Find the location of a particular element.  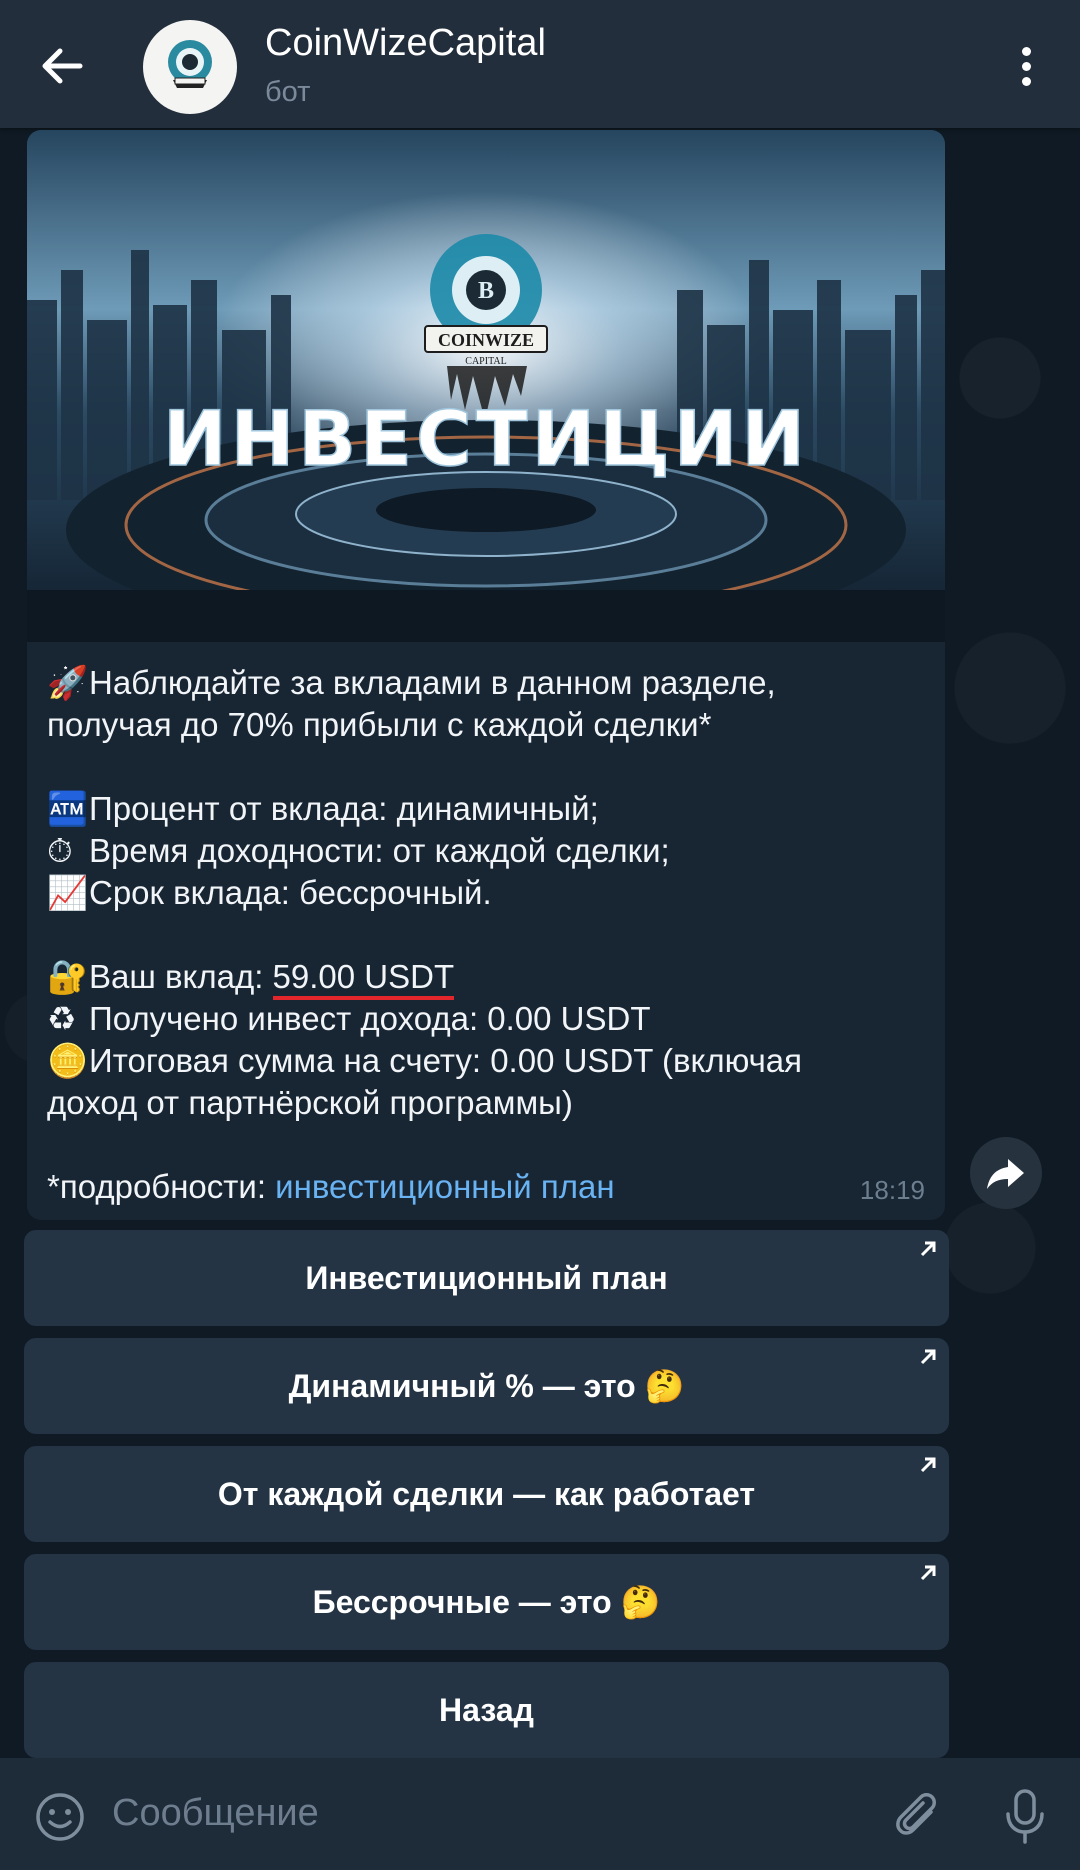

banner-logo-subtext: CAPITAL is located at coordinates (485, 361).